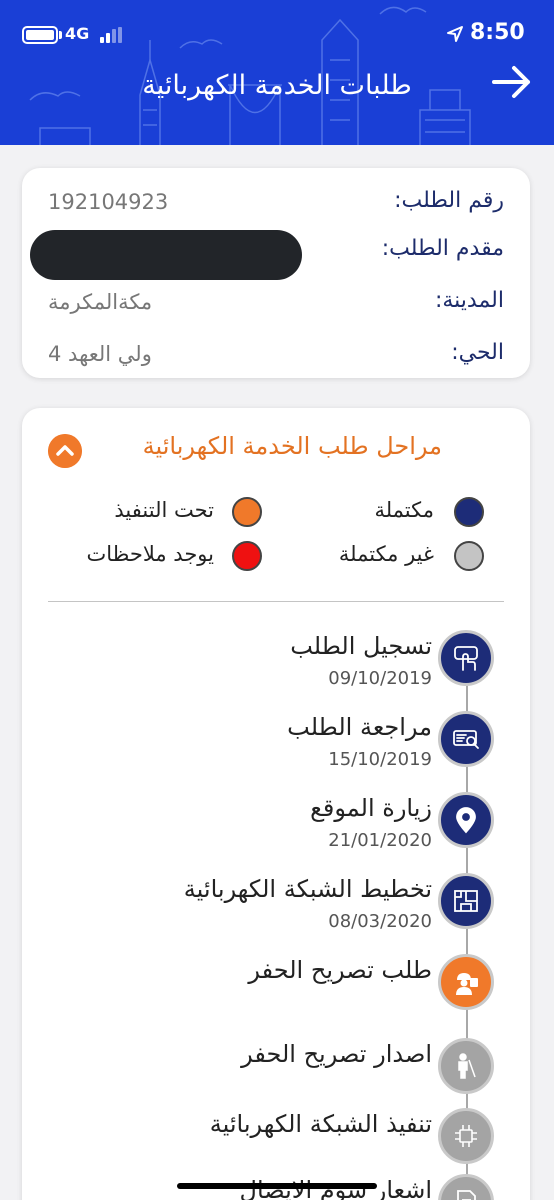  Describe the element at coordinates (111, 35) in the screenshot. I see `signal-bars-icon` at that location.